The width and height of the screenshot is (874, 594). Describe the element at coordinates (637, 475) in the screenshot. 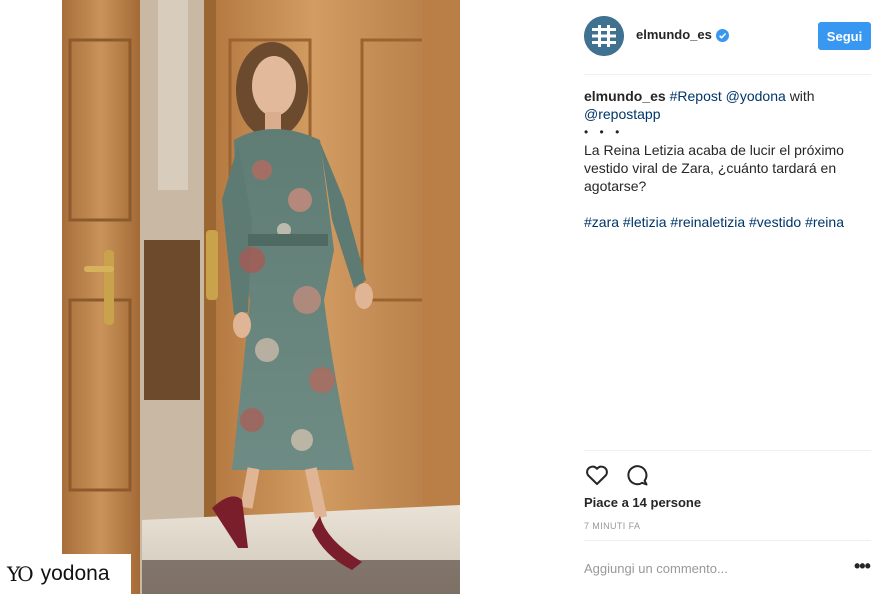

I see `comment-bubble-icon` at that location.